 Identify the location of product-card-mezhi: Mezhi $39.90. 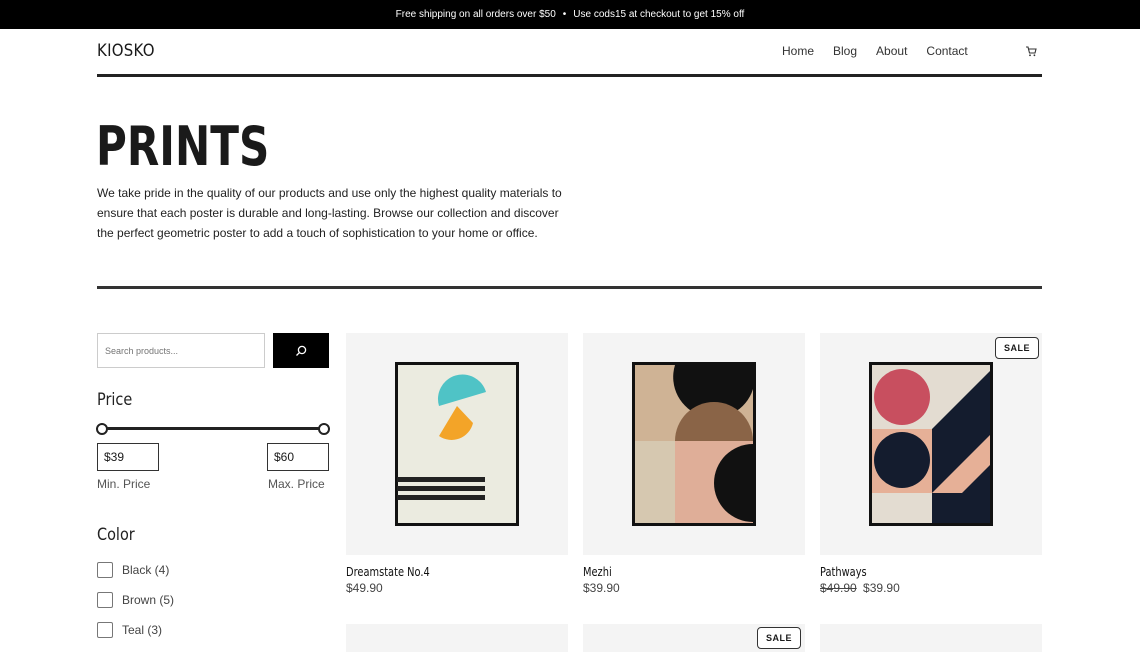
(694, 464).